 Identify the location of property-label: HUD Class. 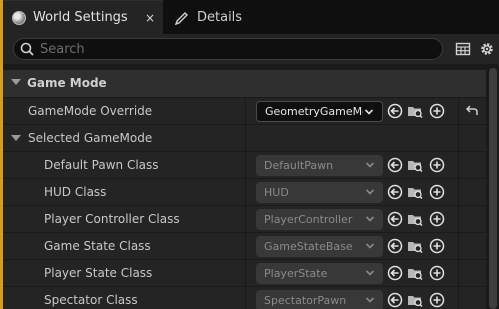
(75, 192).